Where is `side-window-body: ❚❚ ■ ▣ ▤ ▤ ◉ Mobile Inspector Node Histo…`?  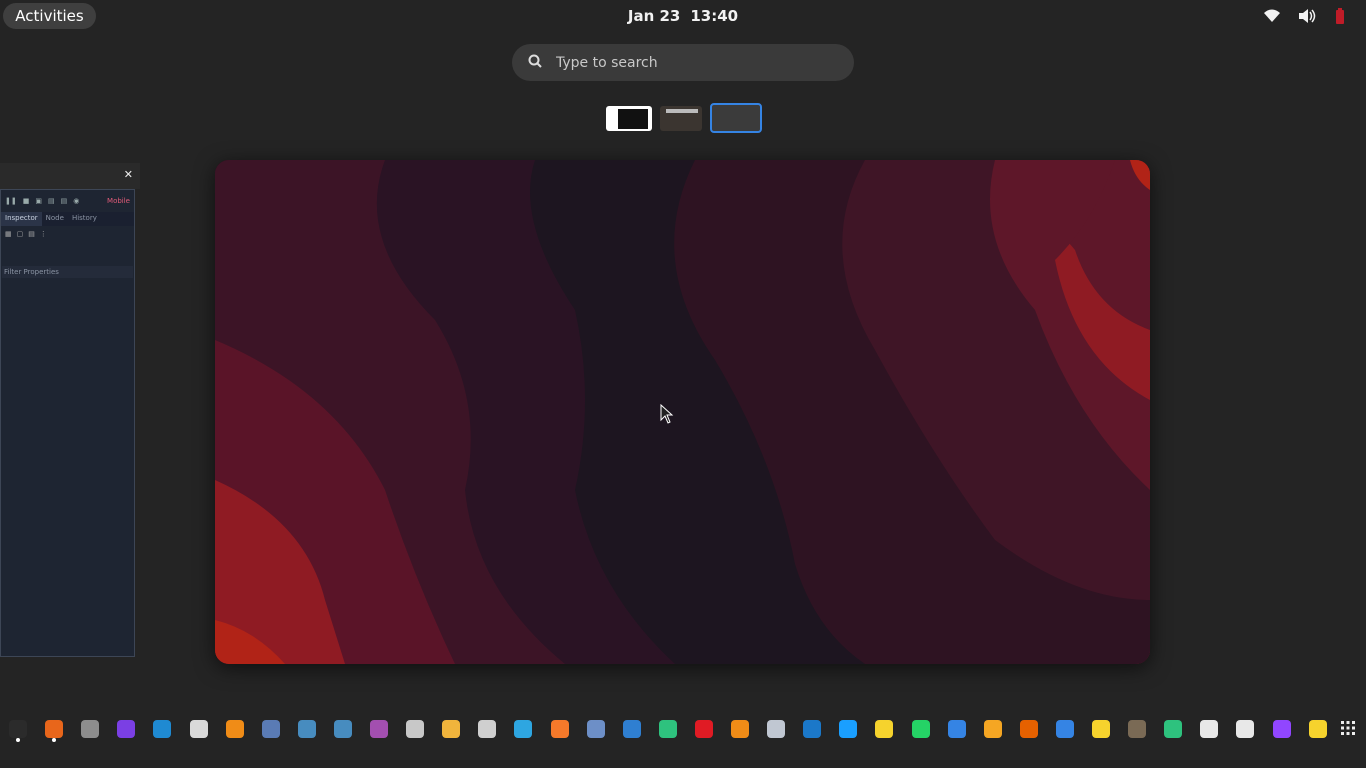 side-window-body: ❚❚ ■ ▣ ▤ ▤ ◉ Mobile Inspector Node Histo… is located at coordinates (67, 423).